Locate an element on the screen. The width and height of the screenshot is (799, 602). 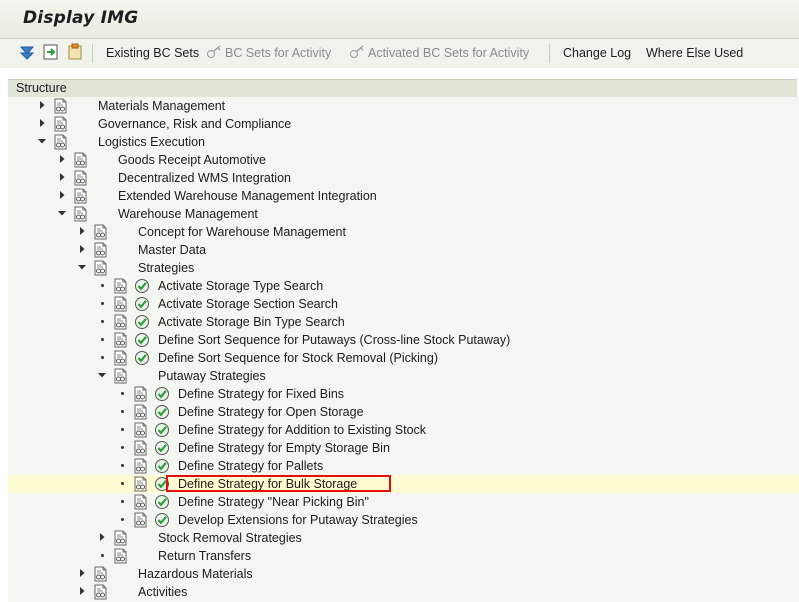
tree-row: Concept for Warehouse Management is located at coordinates (403, 232).